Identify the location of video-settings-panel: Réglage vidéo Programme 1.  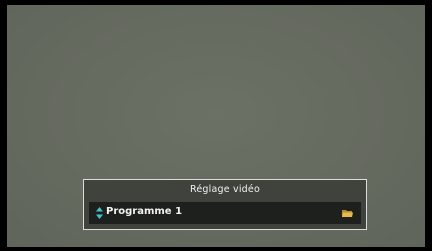
(225, 204).